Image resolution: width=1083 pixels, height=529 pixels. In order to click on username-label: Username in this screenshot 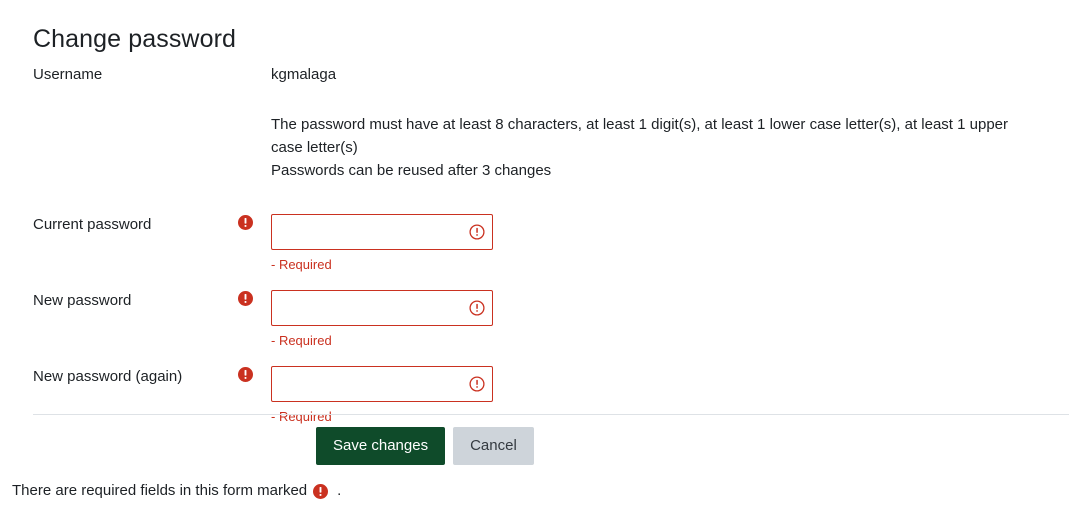, I will do `click(68, 74)`.